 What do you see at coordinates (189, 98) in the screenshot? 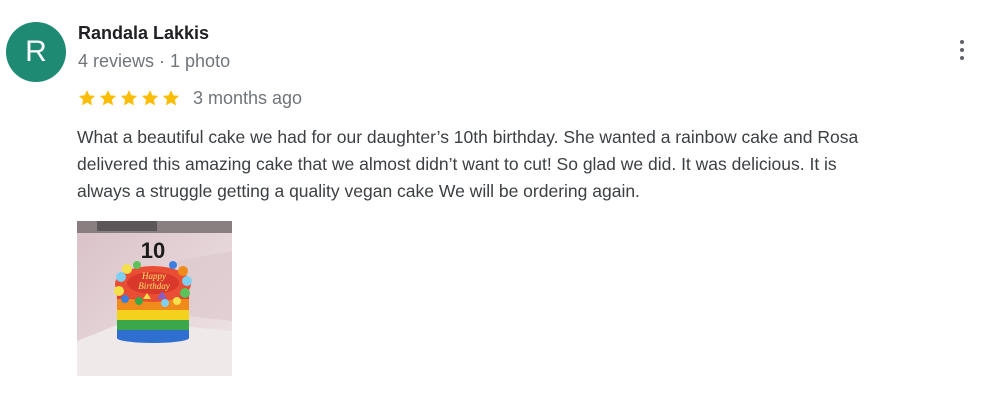
I see `rating-row: 3 months ago` at bounding box center [189, 98].